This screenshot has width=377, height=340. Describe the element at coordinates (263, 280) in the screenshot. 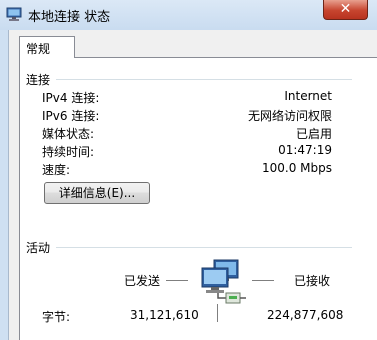

I see `received-dash` at that location.